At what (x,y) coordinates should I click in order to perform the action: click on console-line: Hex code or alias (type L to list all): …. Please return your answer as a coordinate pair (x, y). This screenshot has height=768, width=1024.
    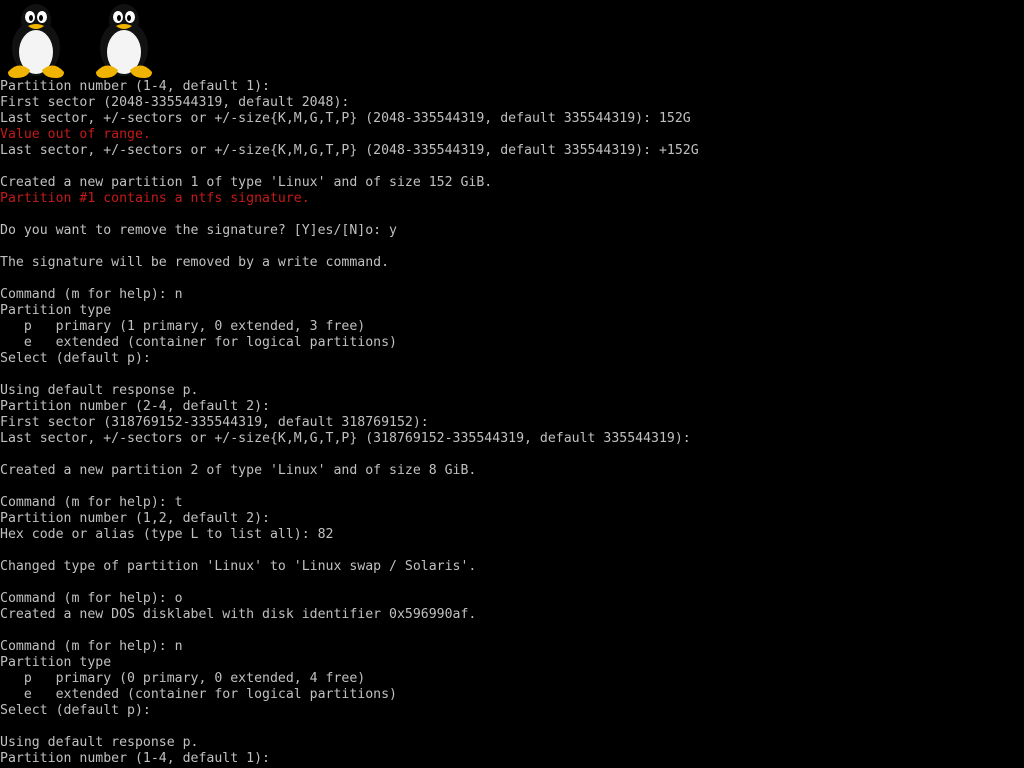
    Looking at the image, I should click on (167, 534).